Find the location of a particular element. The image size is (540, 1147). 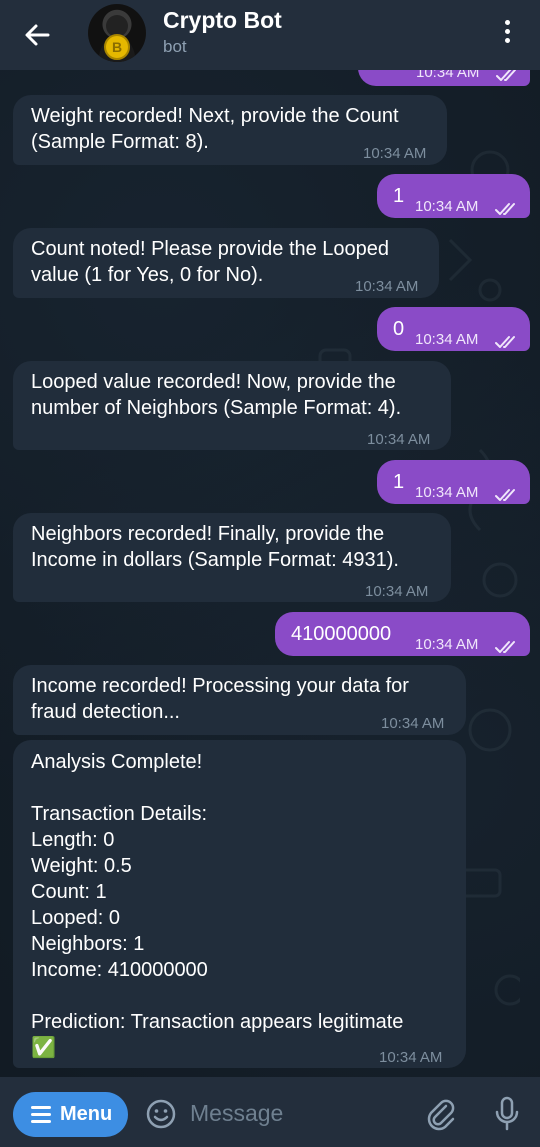

chat-title: Crypto Bot is located at coordinates (222, 20).